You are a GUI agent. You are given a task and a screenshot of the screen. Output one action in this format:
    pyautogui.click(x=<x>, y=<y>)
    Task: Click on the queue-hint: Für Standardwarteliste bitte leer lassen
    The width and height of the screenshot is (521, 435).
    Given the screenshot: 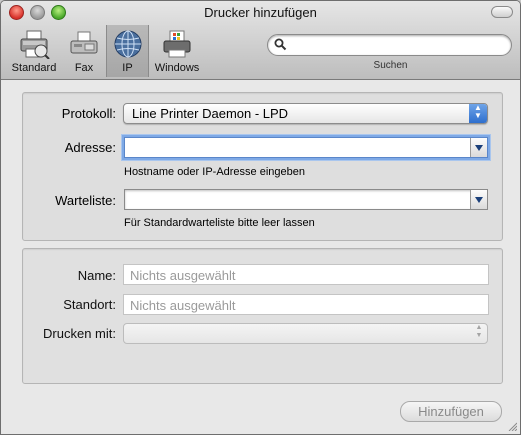 What is the action you would take?
    pyautogui.click(x=219, y=223)
    